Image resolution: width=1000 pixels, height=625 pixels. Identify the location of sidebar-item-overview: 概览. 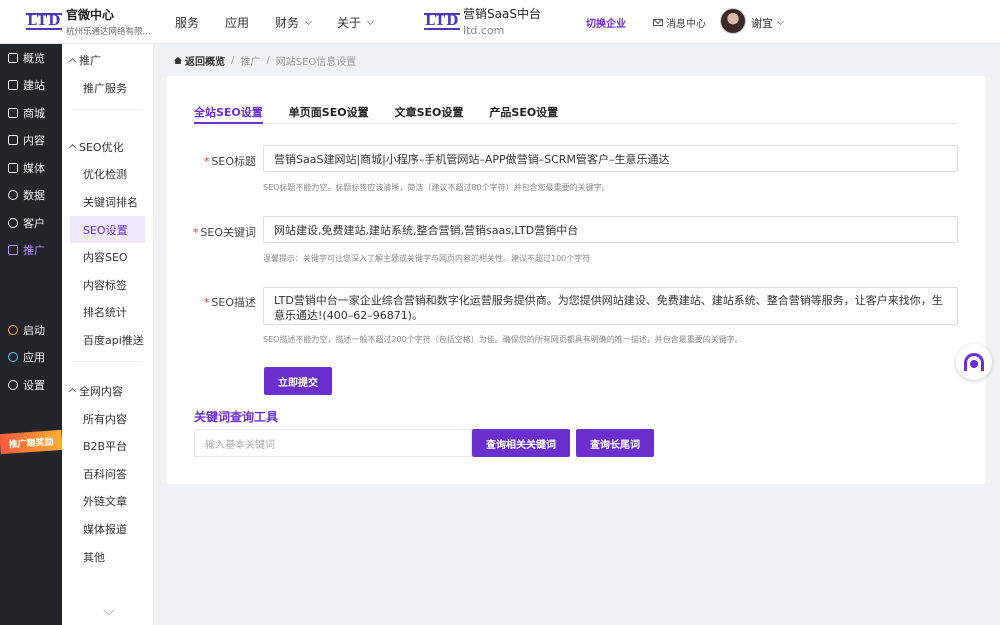
(31, 58).